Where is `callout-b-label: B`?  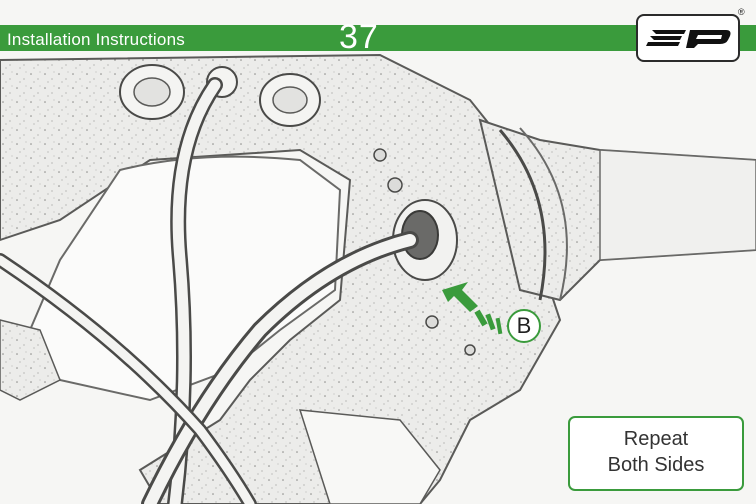
callout-b-label: B is located at coordinates (524, 326).